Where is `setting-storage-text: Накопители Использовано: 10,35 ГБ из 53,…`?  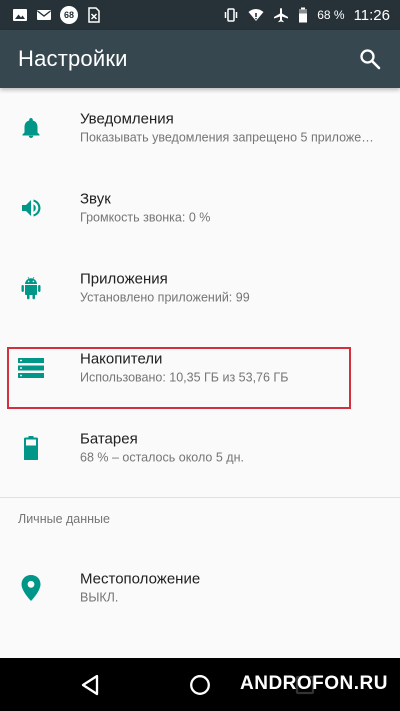 setting-storage-text: Накопители Использовано: 10,35 ГБ из 53,… is located at coordinates (230, 368).